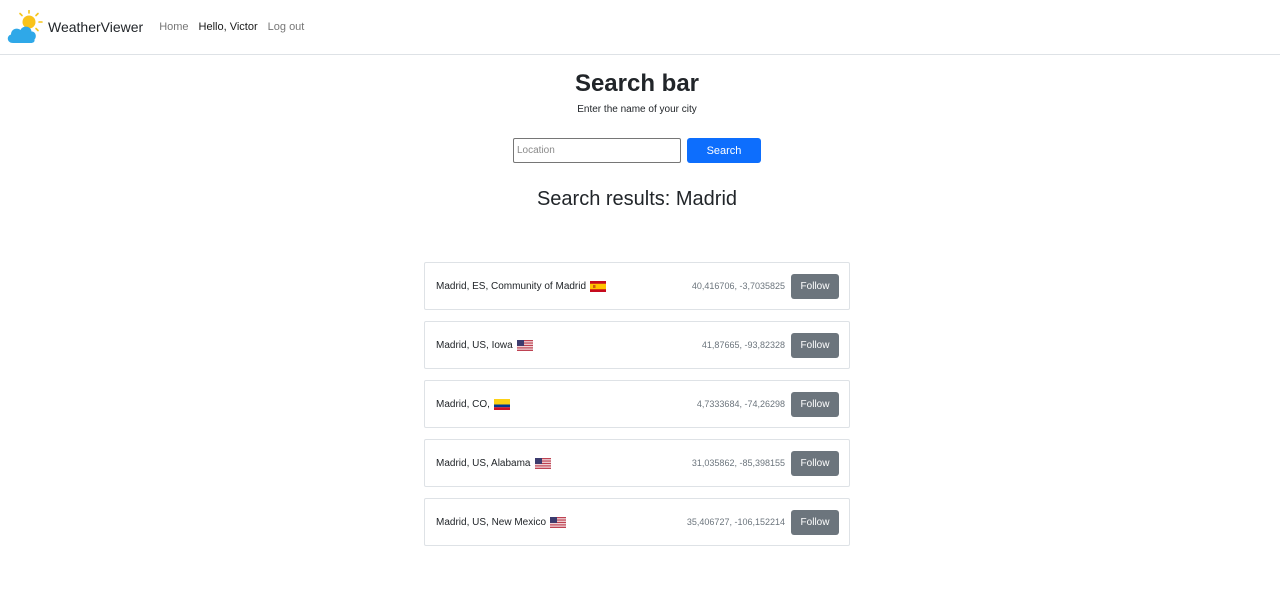  What do you see at coordinates (735, 522) in the screenshot?
I see `result-coordinates: 35,406727, -106,152214` at bounding box center [735, 522].